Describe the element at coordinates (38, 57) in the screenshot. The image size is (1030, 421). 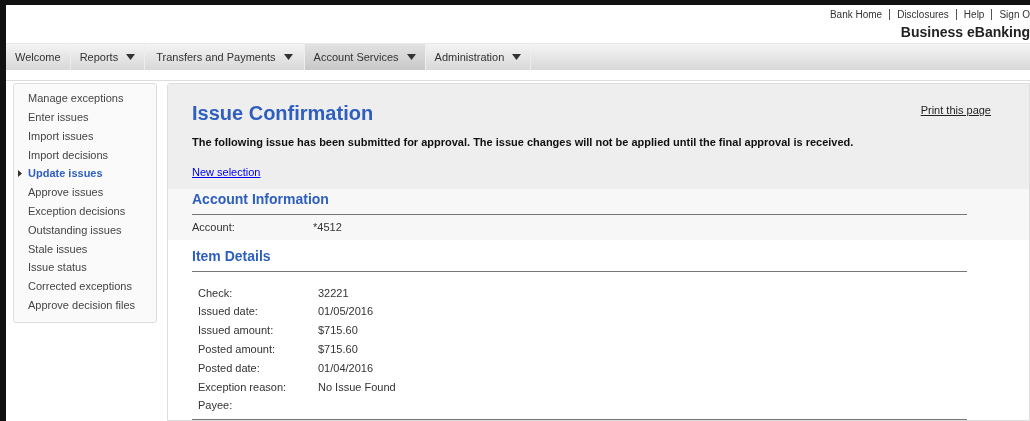
I see `nav-tab: Welcome` at that location.